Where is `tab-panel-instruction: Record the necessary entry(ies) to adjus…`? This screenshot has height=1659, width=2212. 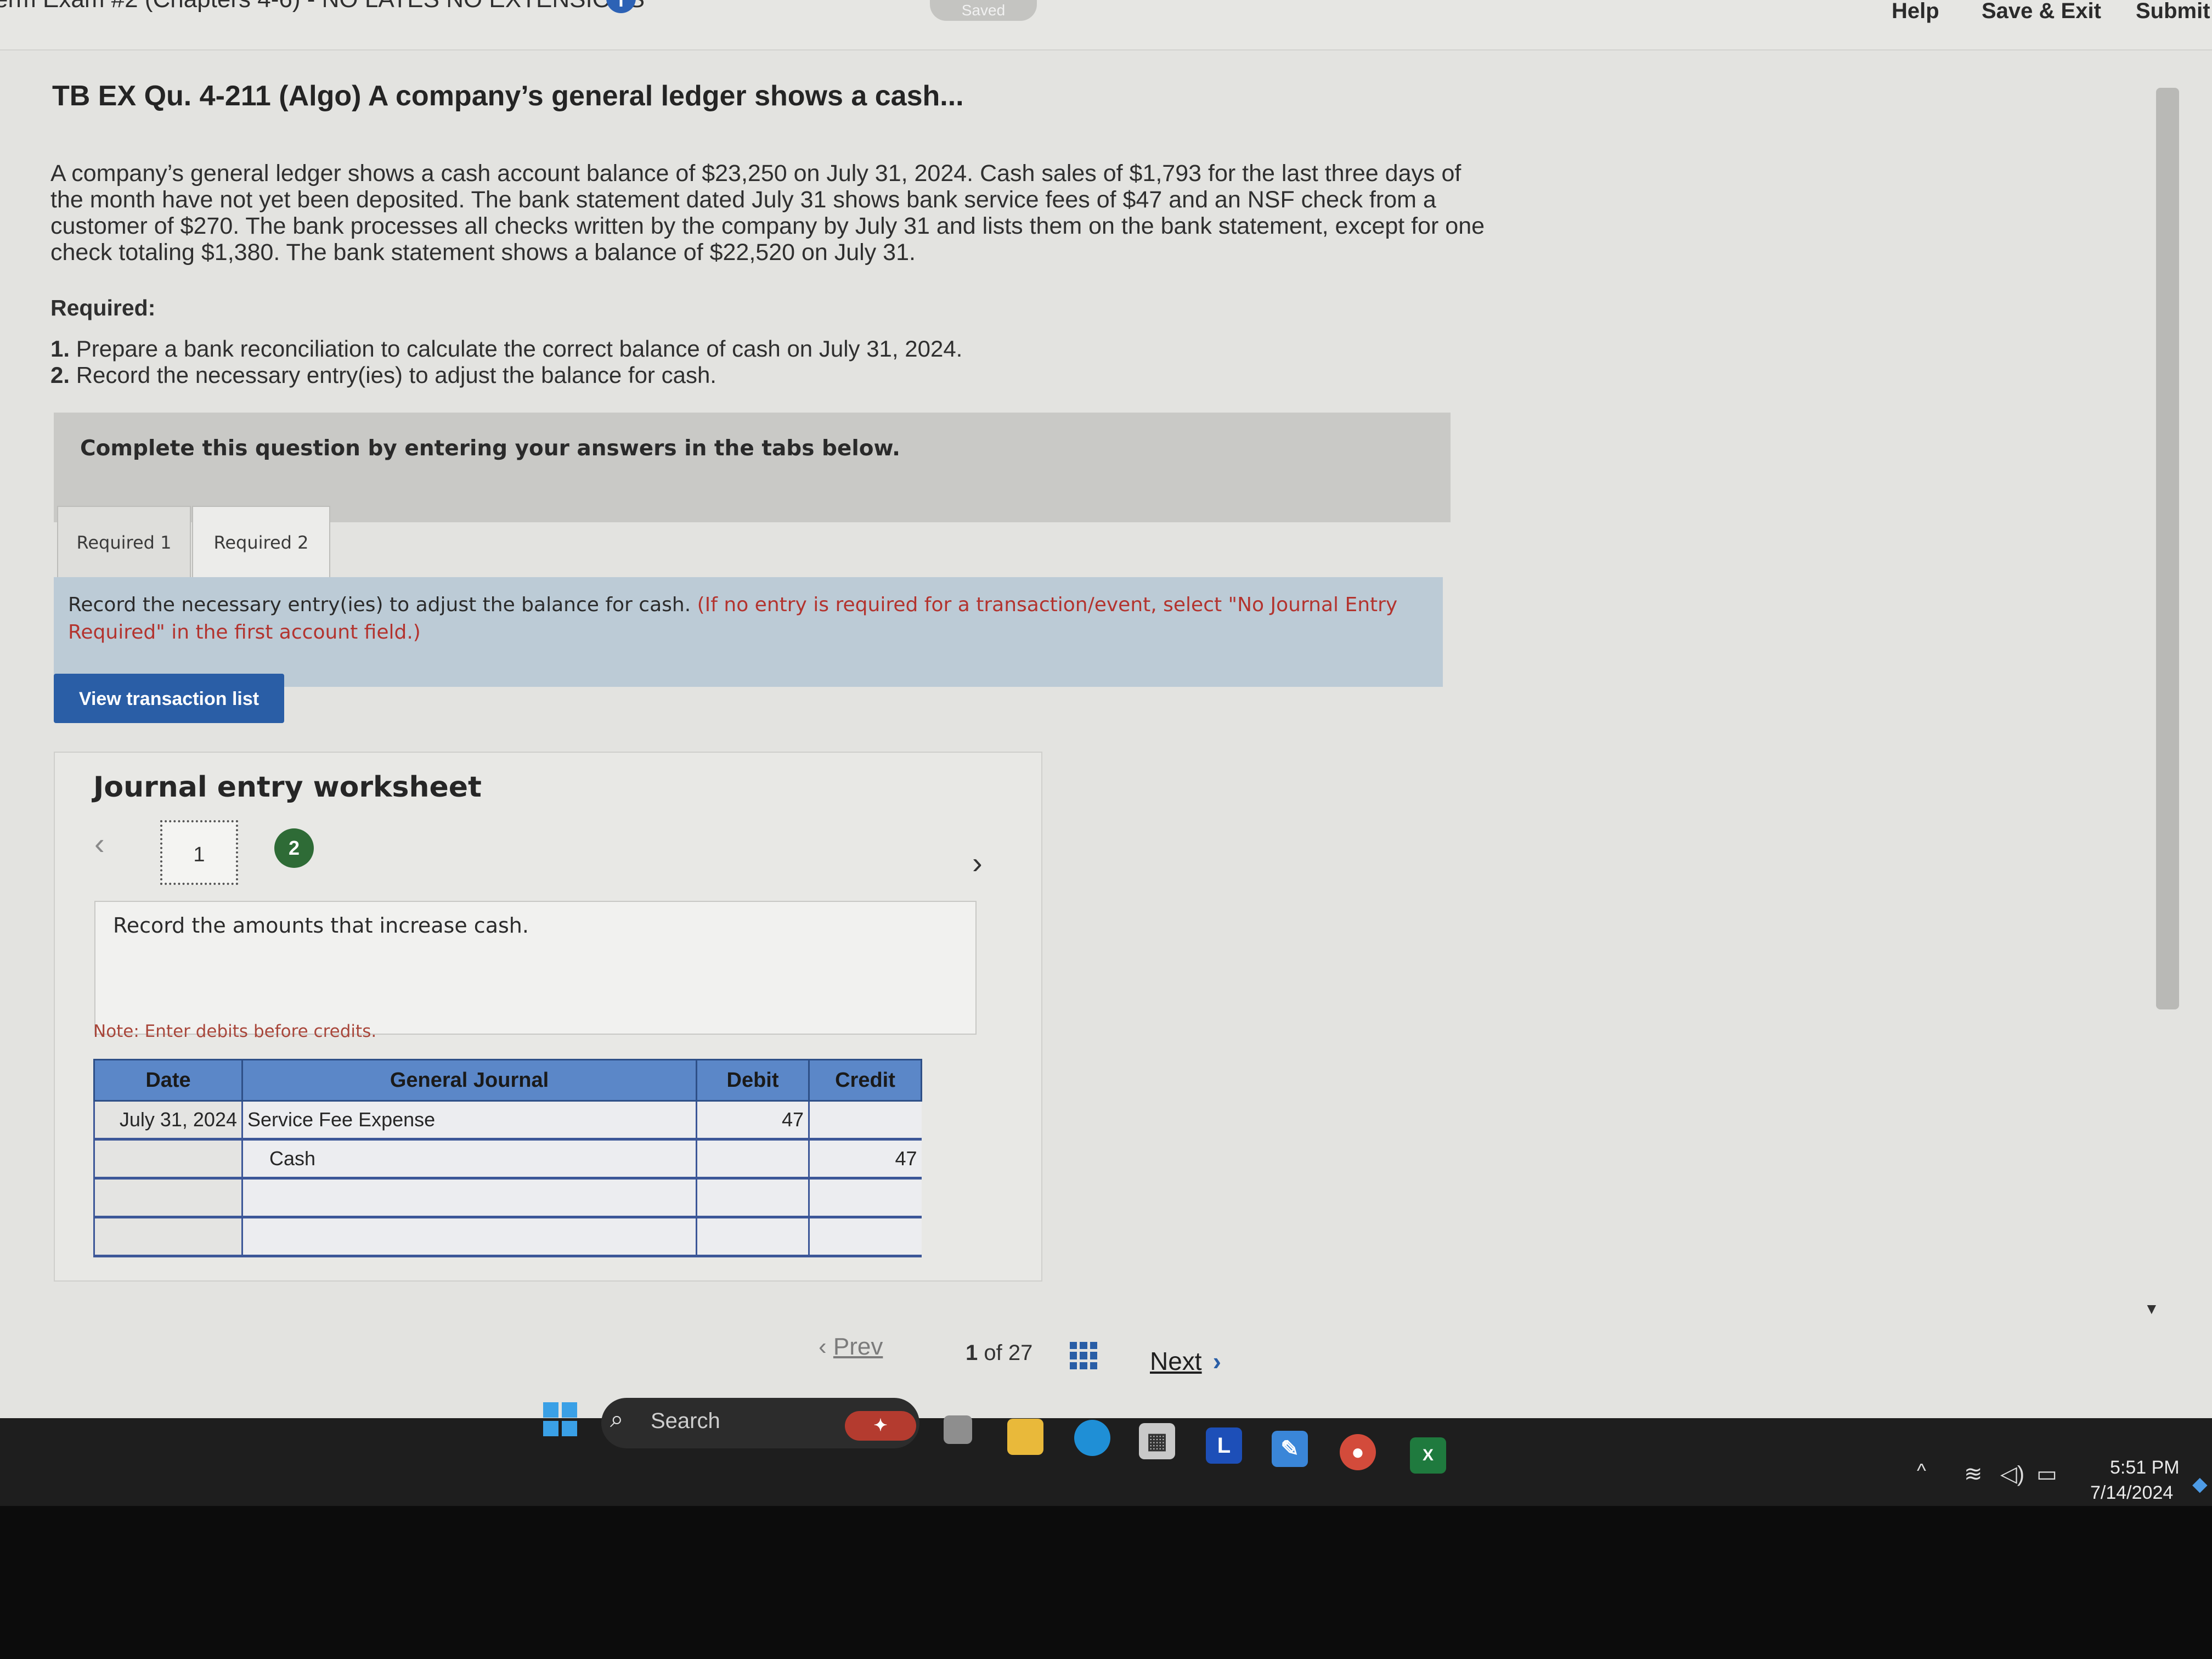 tab-panel-instruction: Record the necessary entry(ies) to adjus… is located at coordinates (749, 618).